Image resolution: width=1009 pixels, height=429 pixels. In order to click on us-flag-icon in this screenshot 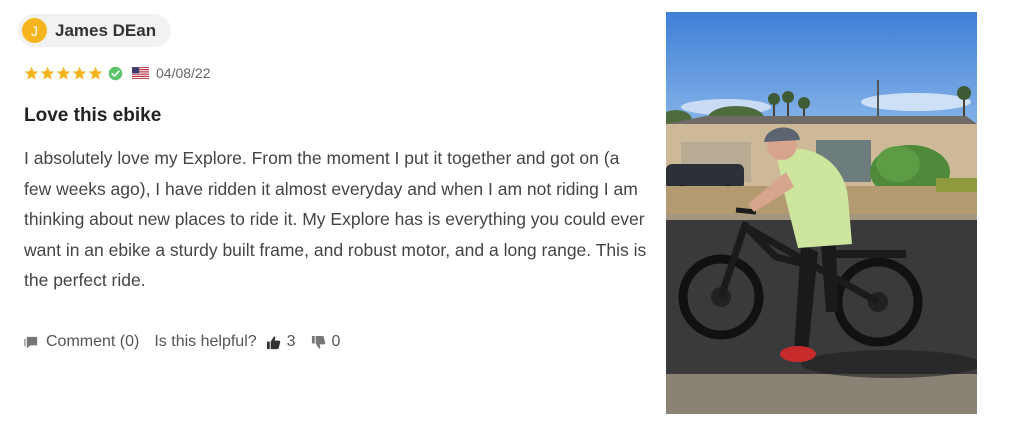, I will do `click(140, 73)`.